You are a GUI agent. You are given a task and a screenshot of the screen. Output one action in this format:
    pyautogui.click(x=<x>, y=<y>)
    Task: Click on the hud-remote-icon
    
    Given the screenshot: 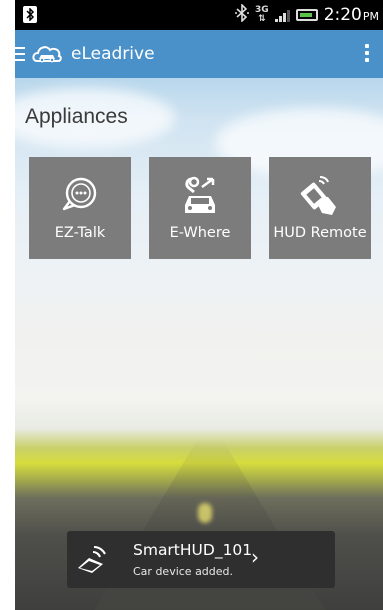 What is the action you would take?
    pyautogui.click(x=318, y=195)
    